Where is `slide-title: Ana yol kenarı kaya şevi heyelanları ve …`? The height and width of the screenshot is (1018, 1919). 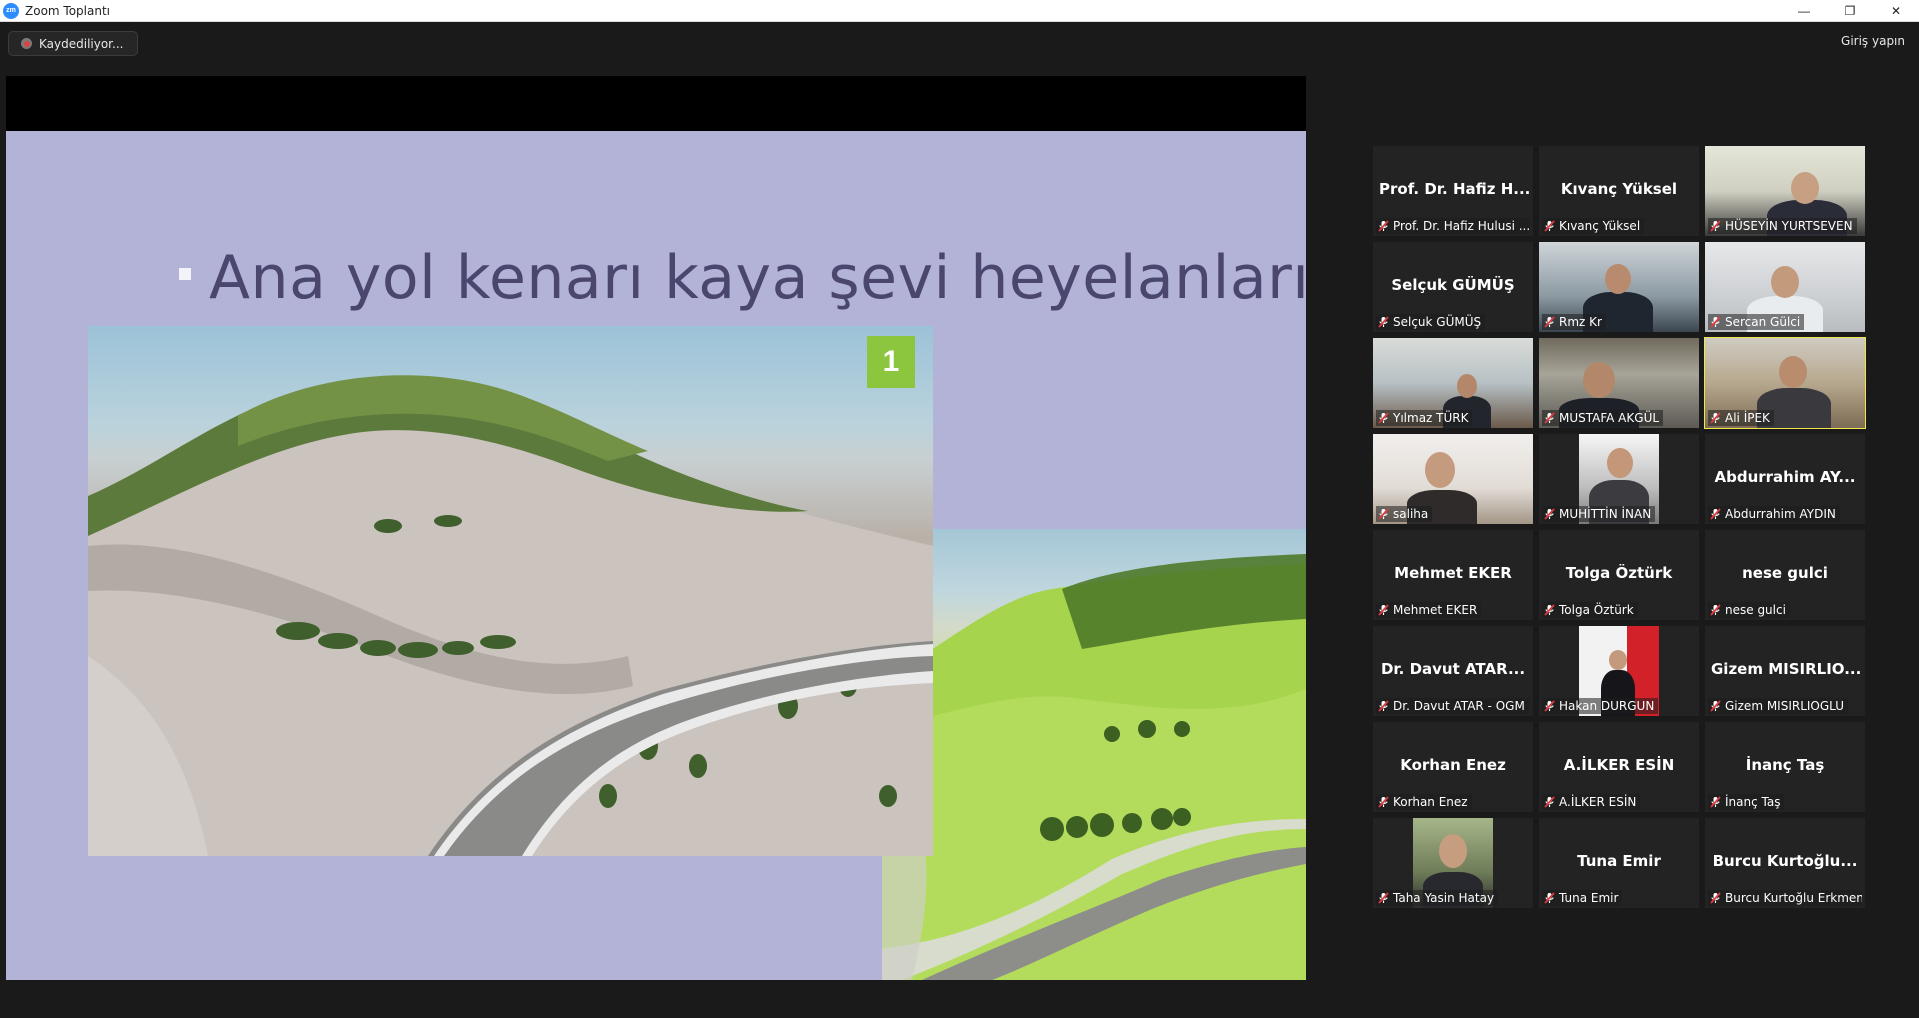 slide-title: Ana yol kenarı kaya şevi heyelanları ve … is located at coordinates (757, 278).